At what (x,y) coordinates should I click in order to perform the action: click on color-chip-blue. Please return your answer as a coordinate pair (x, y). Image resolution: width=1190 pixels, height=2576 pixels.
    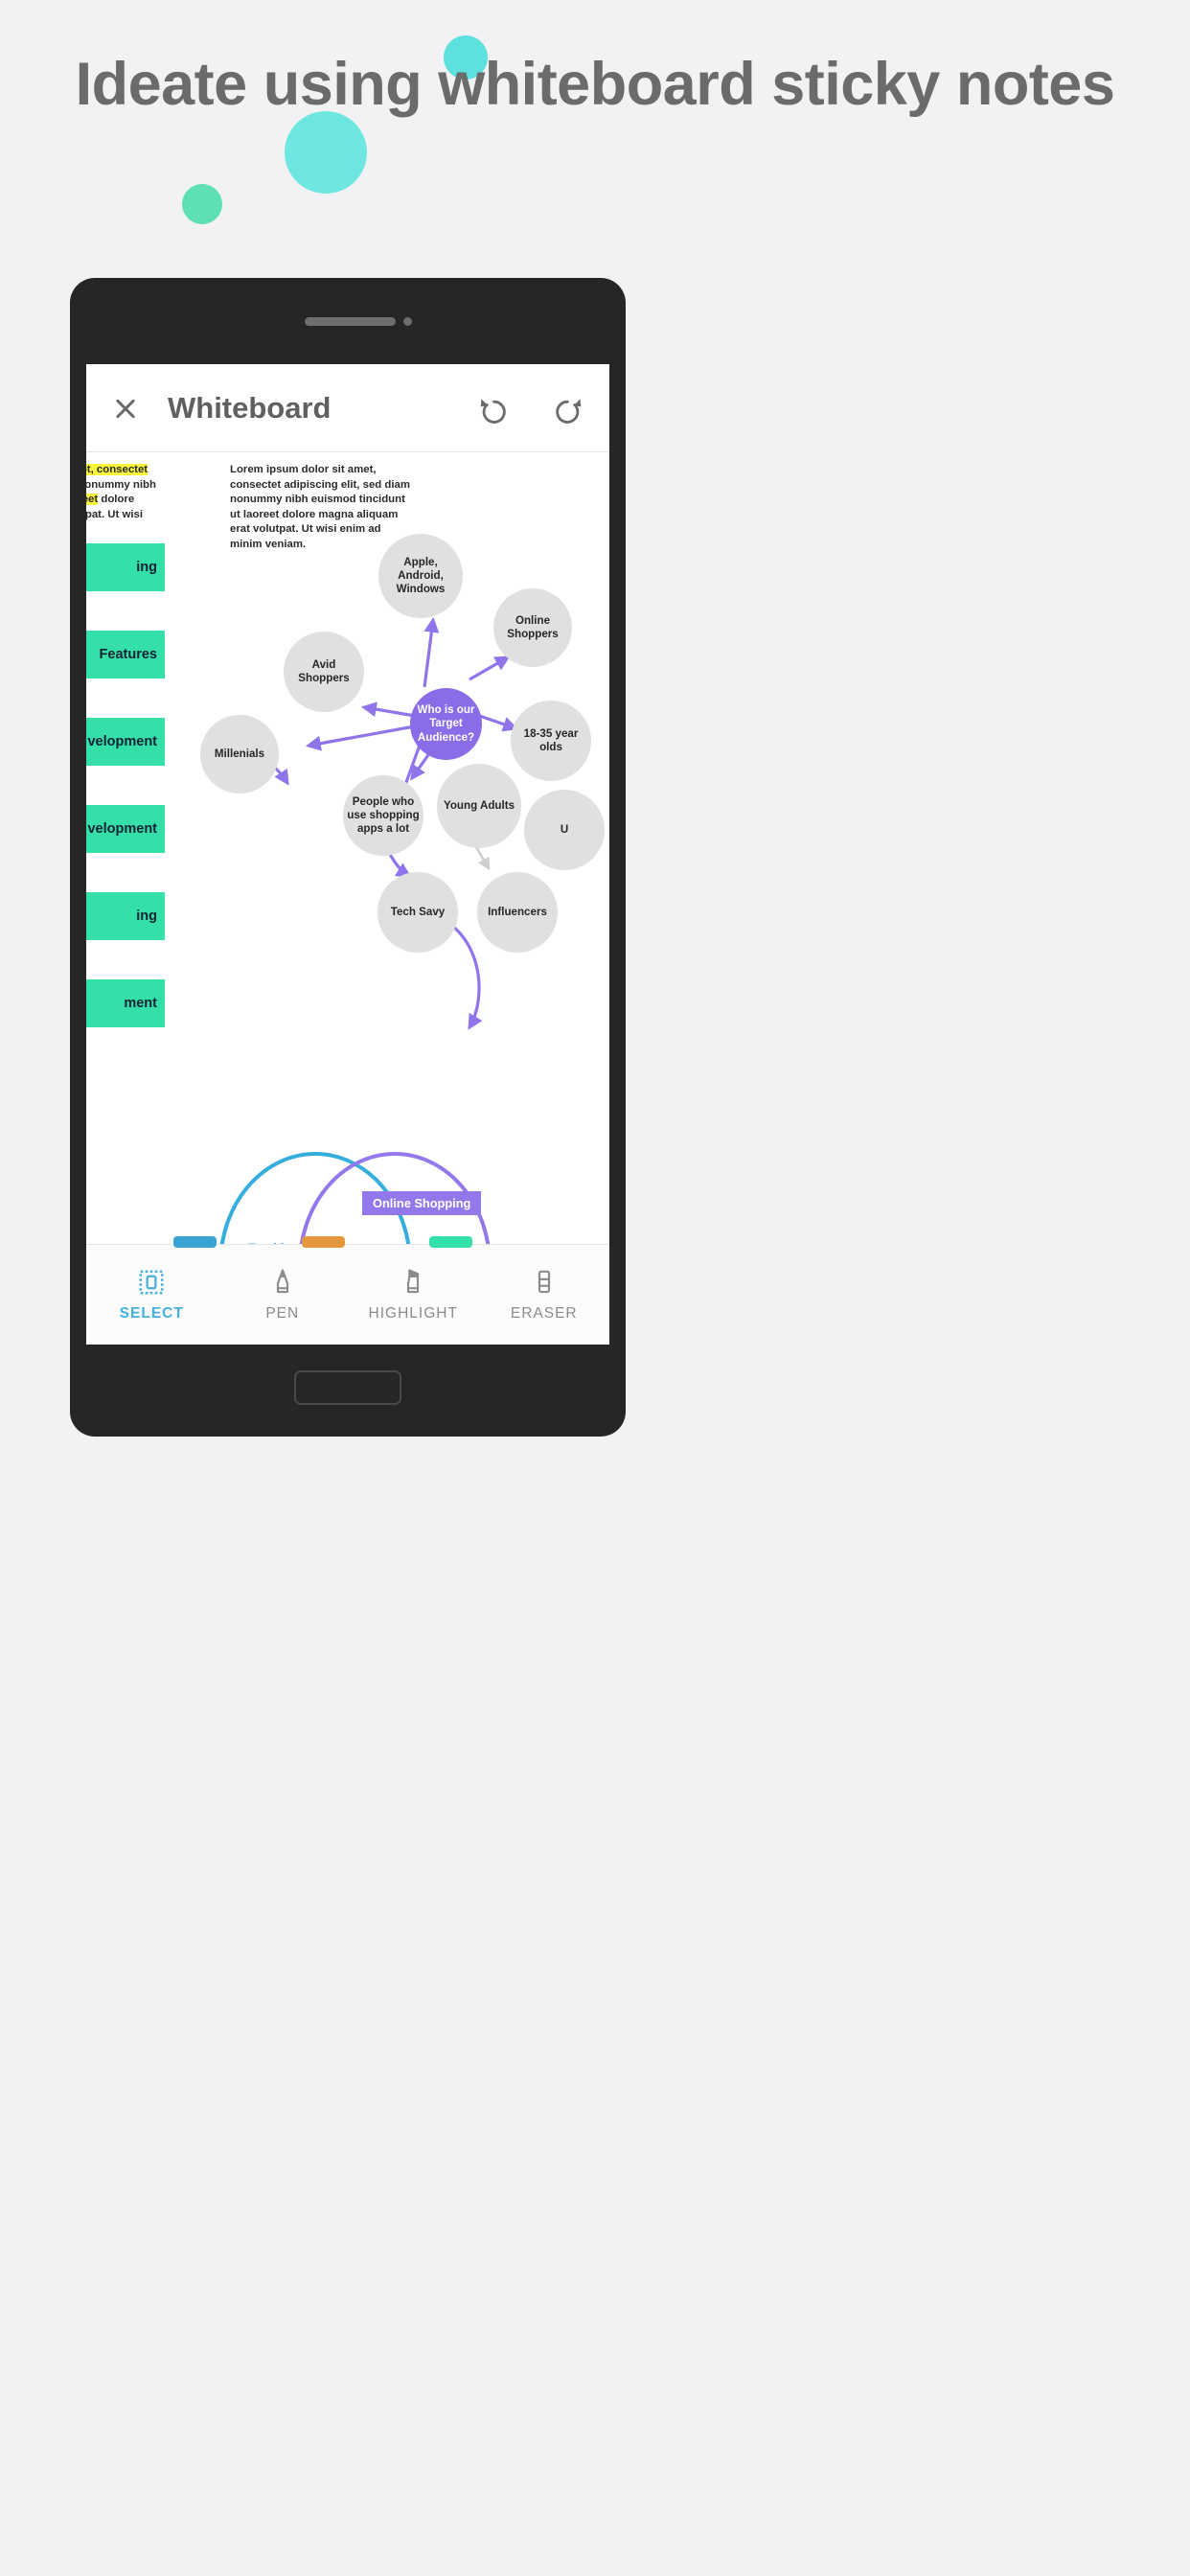
    Looking at the image, I should click on (195, 1242).